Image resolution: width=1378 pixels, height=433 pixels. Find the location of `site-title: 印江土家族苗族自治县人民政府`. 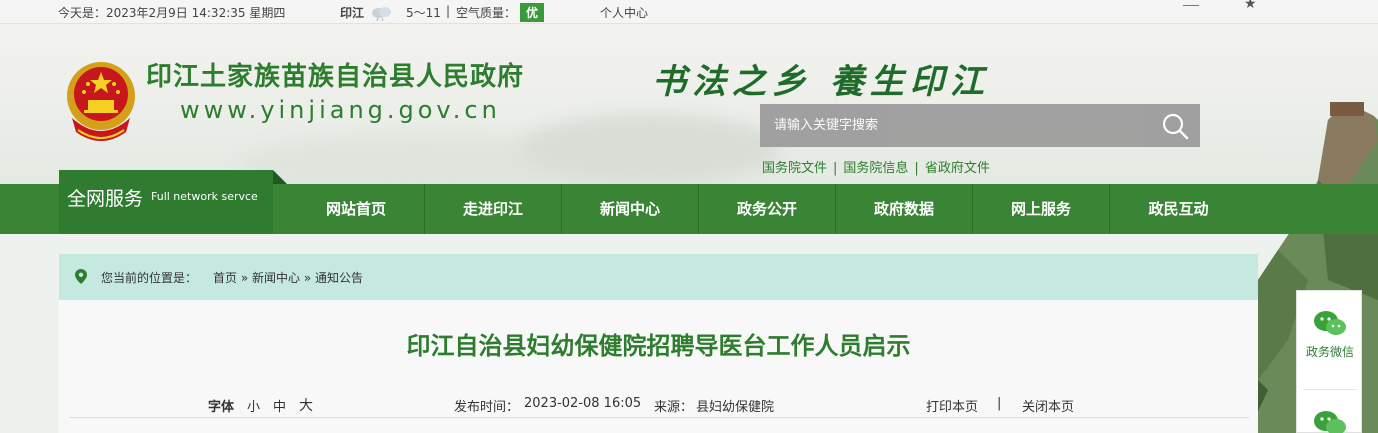

site-title: 印江土家族苗族自治县人民政府 is located at coordinates (335, 77).